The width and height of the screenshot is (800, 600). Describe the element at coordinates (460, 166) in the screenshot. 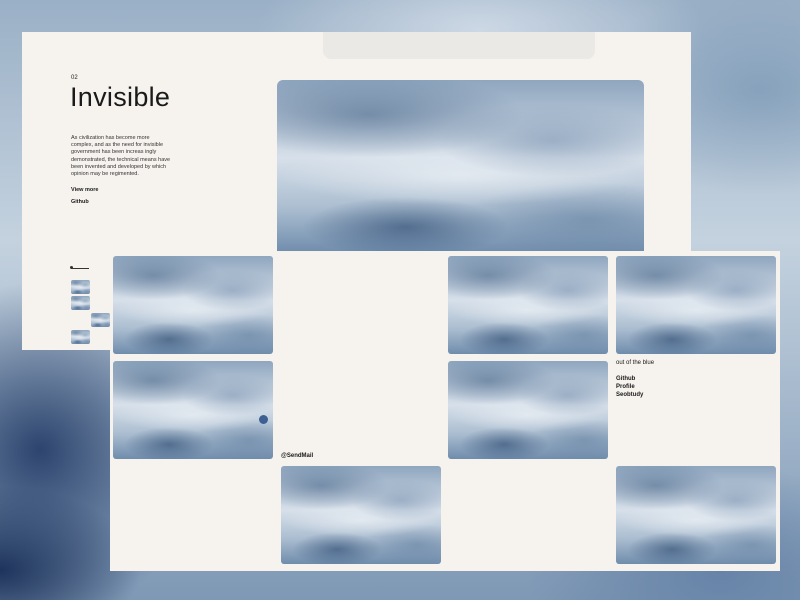

I see `hero-image` at that location.